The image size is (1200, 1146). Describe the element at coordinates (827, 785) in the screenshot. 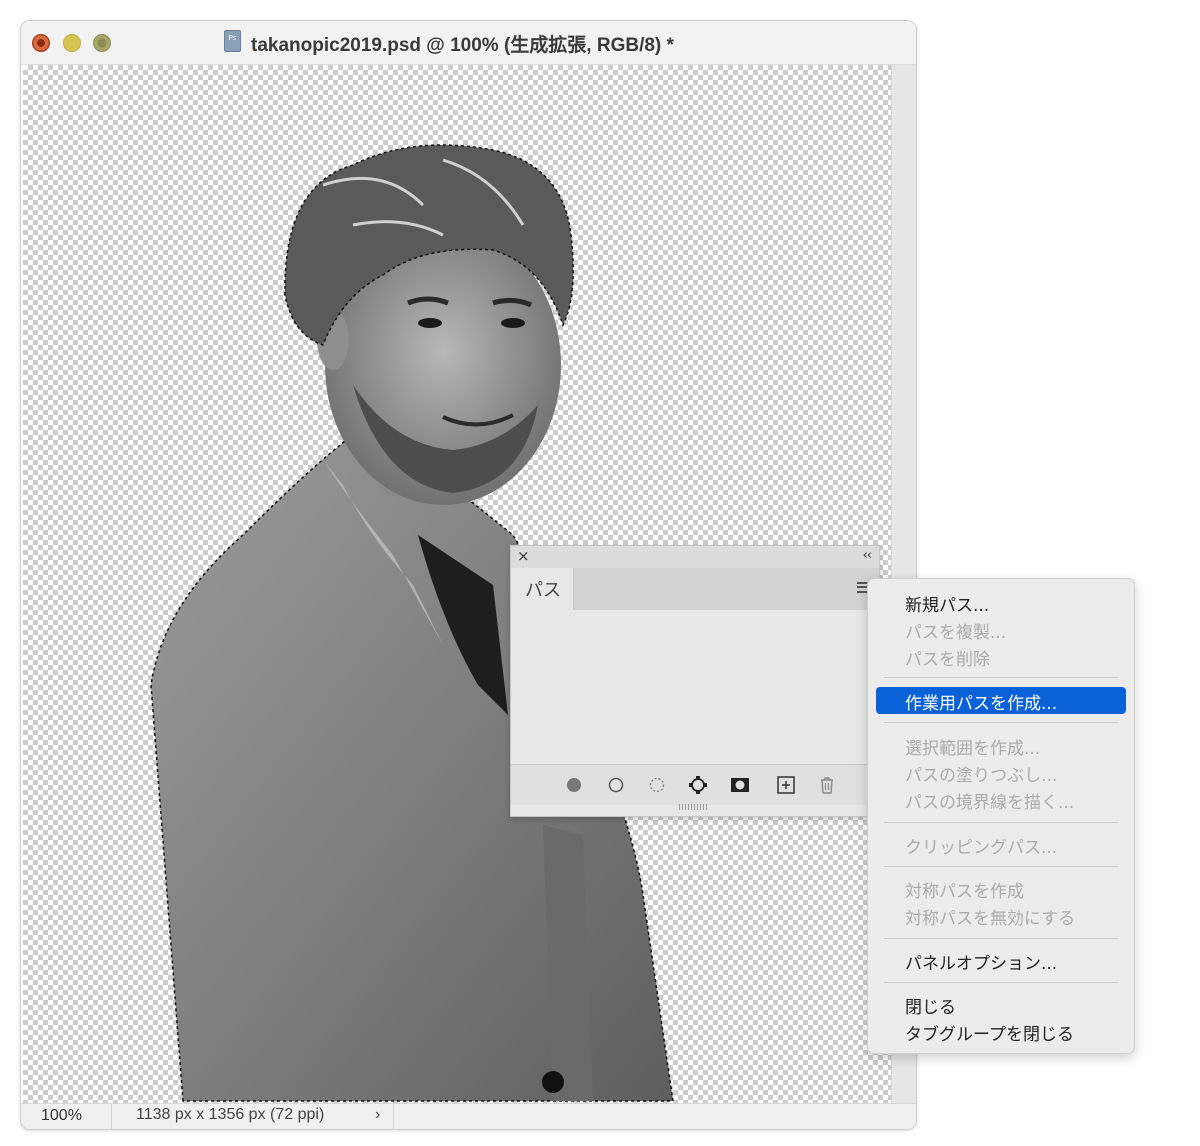

I see `delete-path-icon` at that location.